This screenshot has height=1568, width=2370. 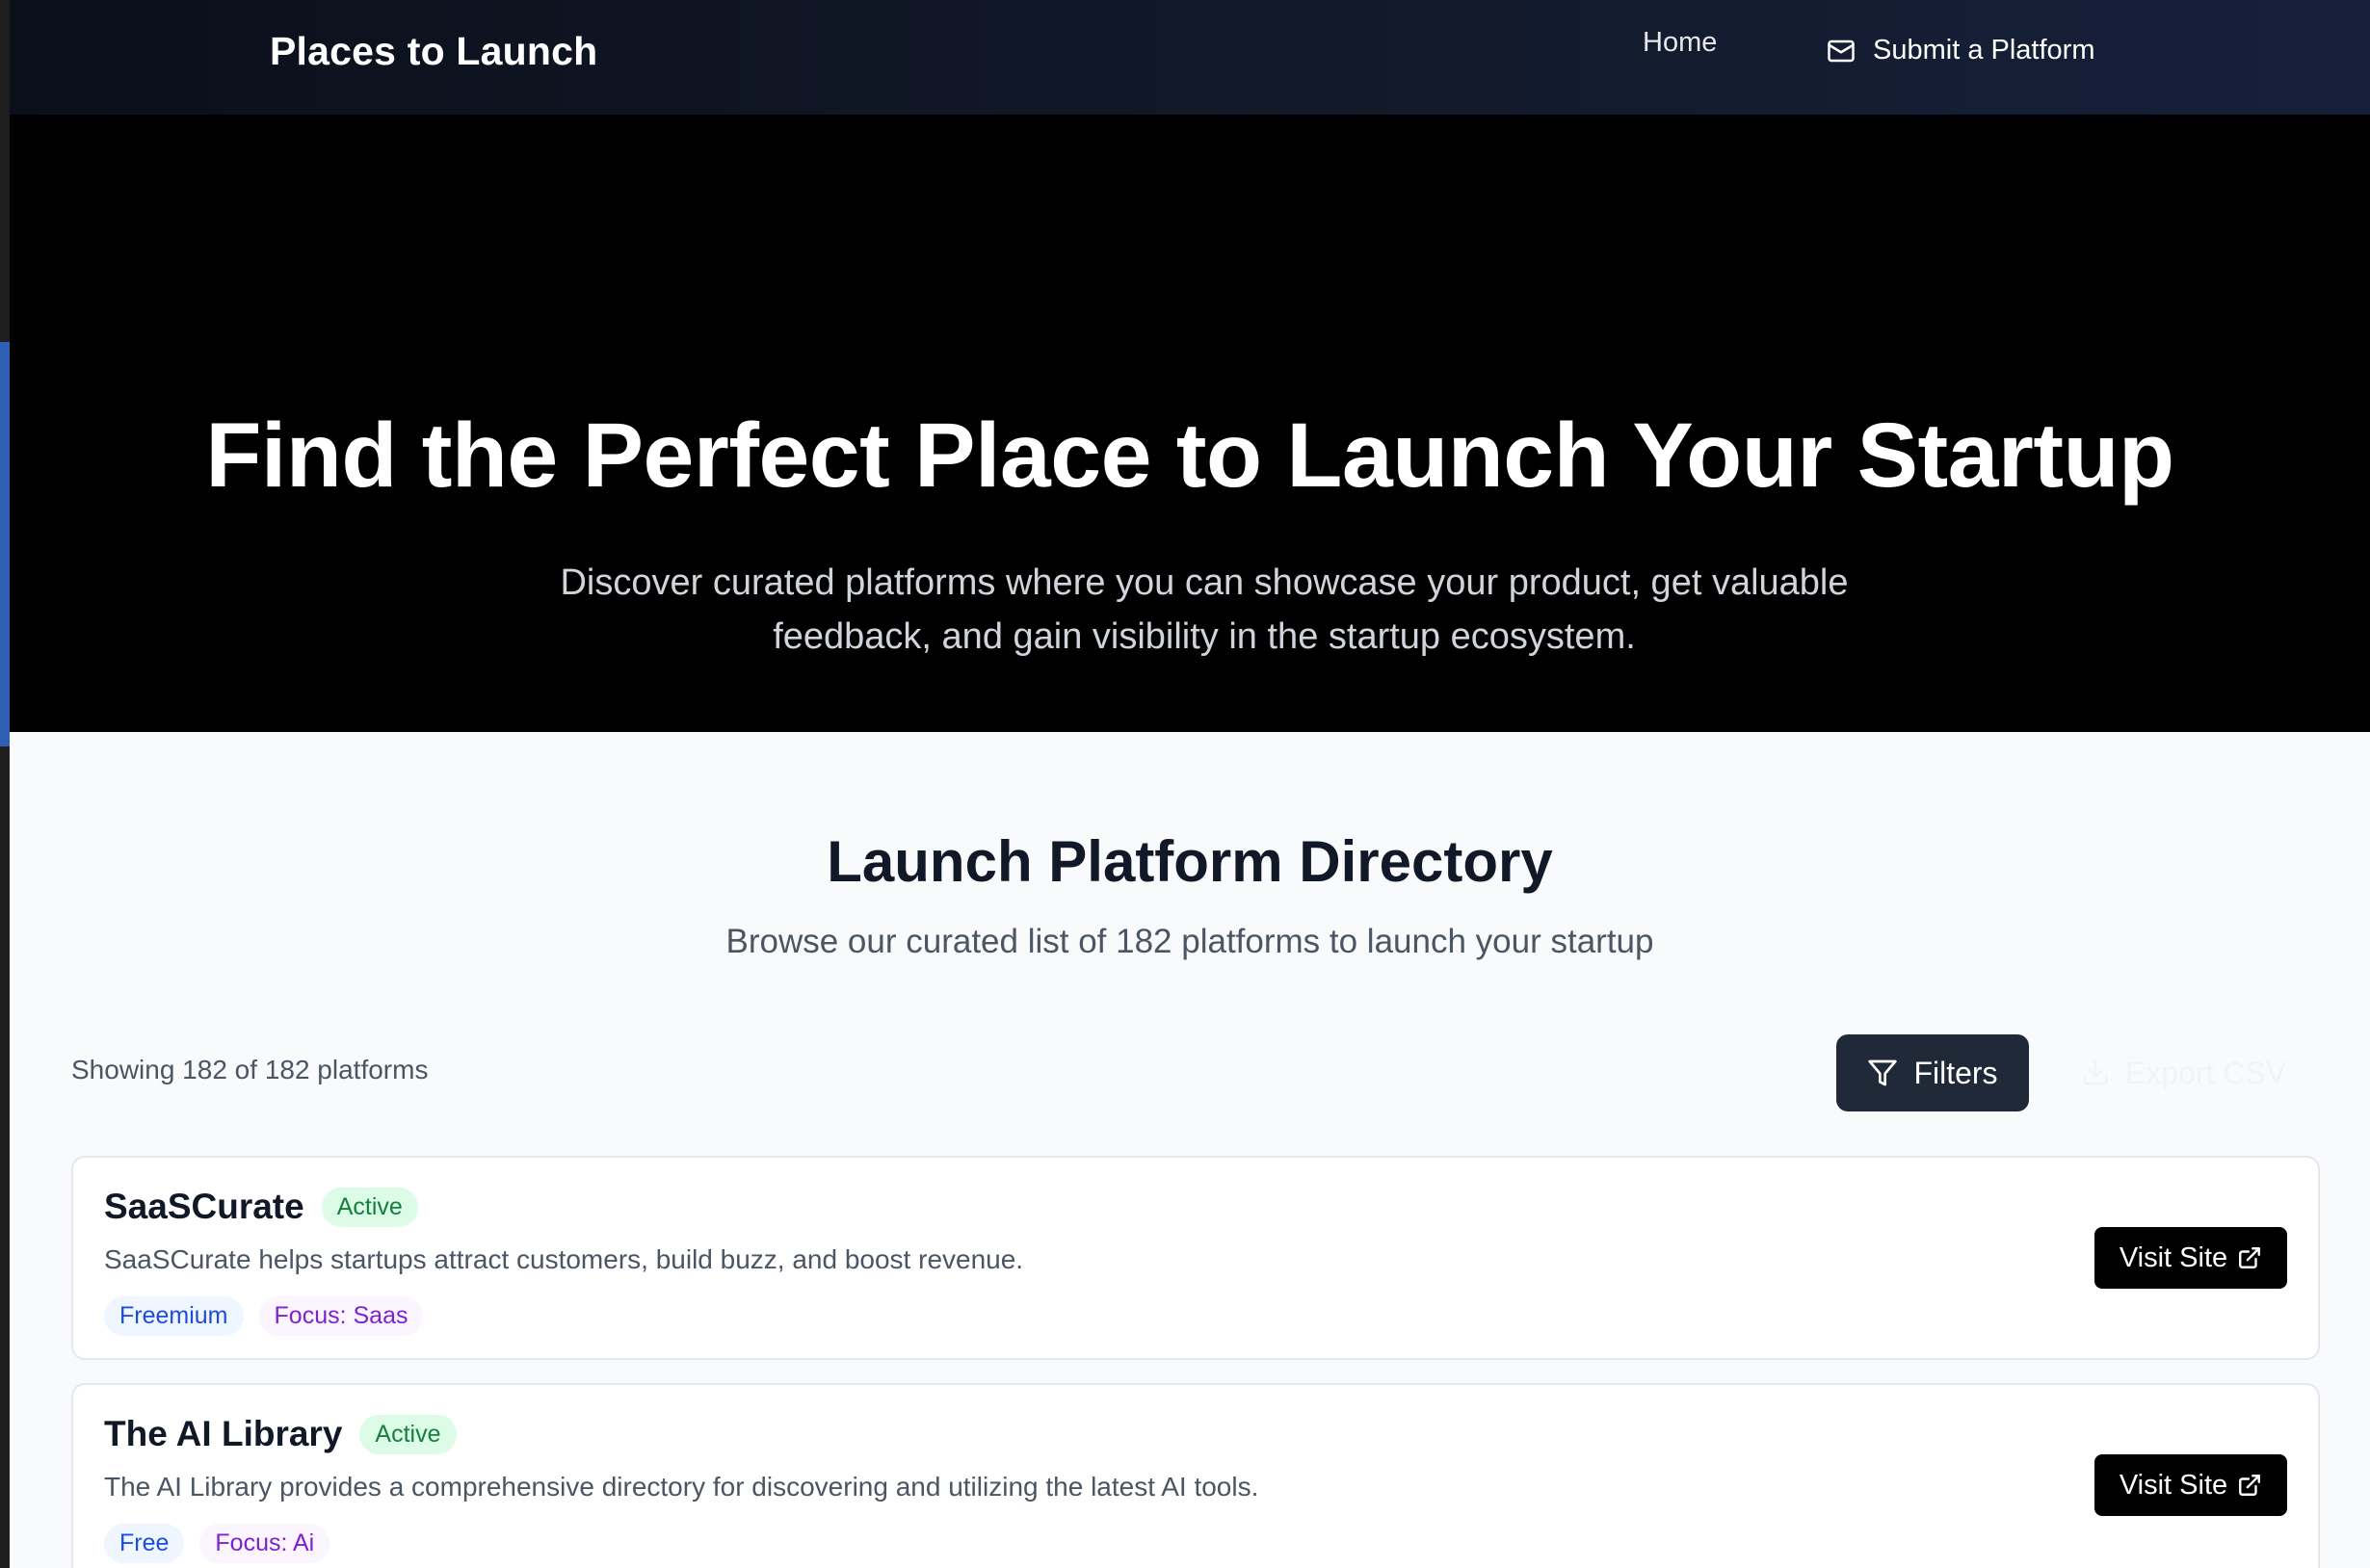 What do you see at coordinates (1190, 57) in the screenshot?
I see `top-nav: Places to Launch Home Submit a Platform` at bounding box center [1190, 57].